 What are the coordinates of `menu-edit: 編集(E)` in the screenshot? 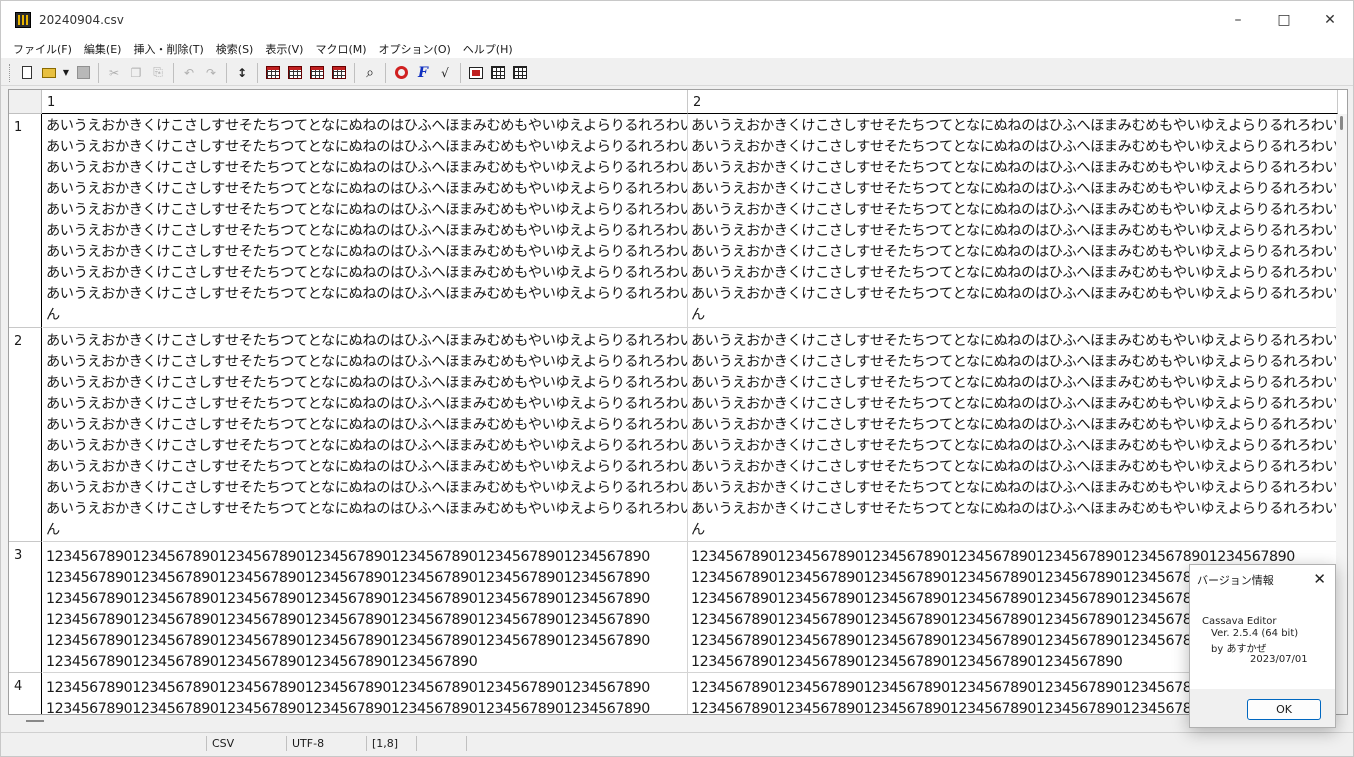 It's located at (103, 49).